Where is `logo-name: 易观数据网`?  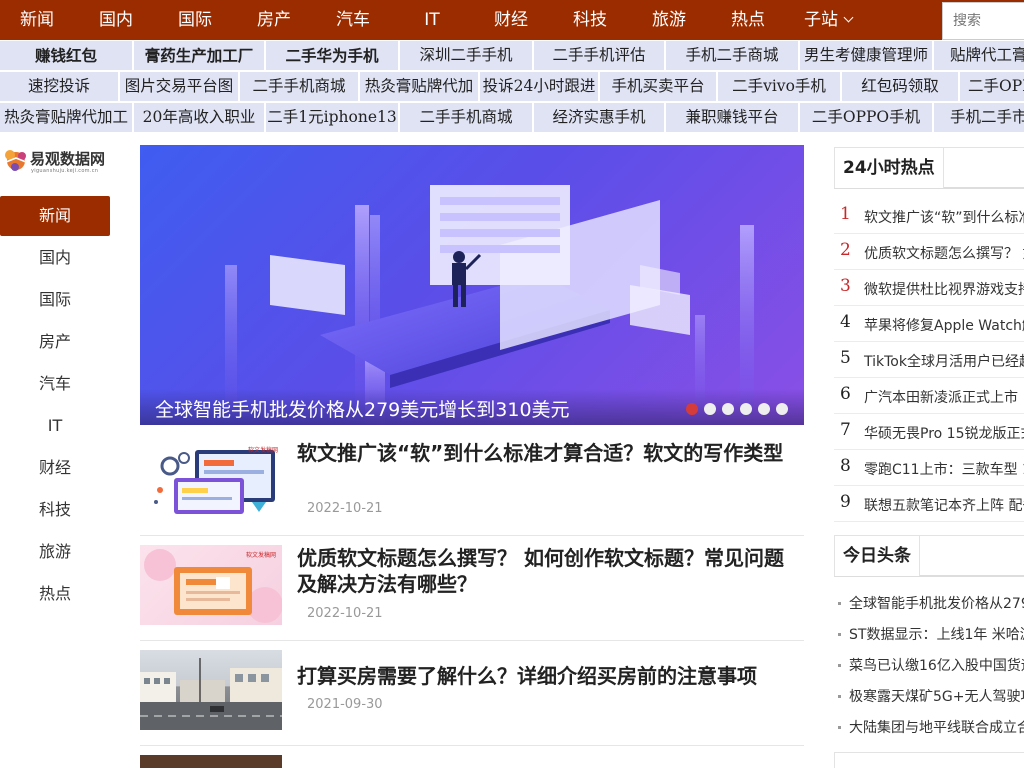
logo-name: 易观数据网 is located at coordinates (68, 159).